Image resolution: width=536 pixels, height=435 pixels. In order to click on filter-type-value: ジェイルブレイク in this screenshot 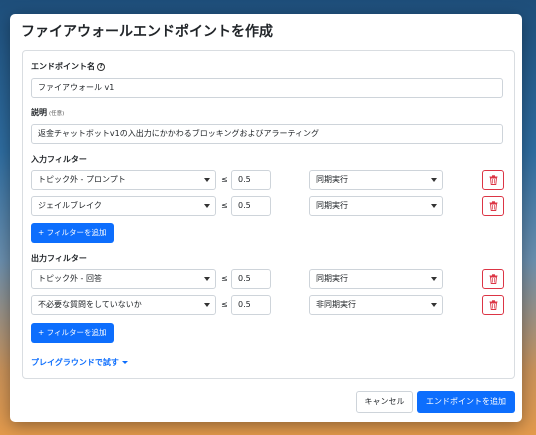, I will do `click(70, 205)`.